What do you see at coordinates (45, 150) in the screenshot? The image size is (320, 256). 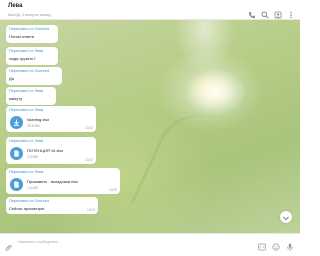 I see `file-name: ПОТЕНЦИЯ 10.xlsx` at bounding box center [45, 150].